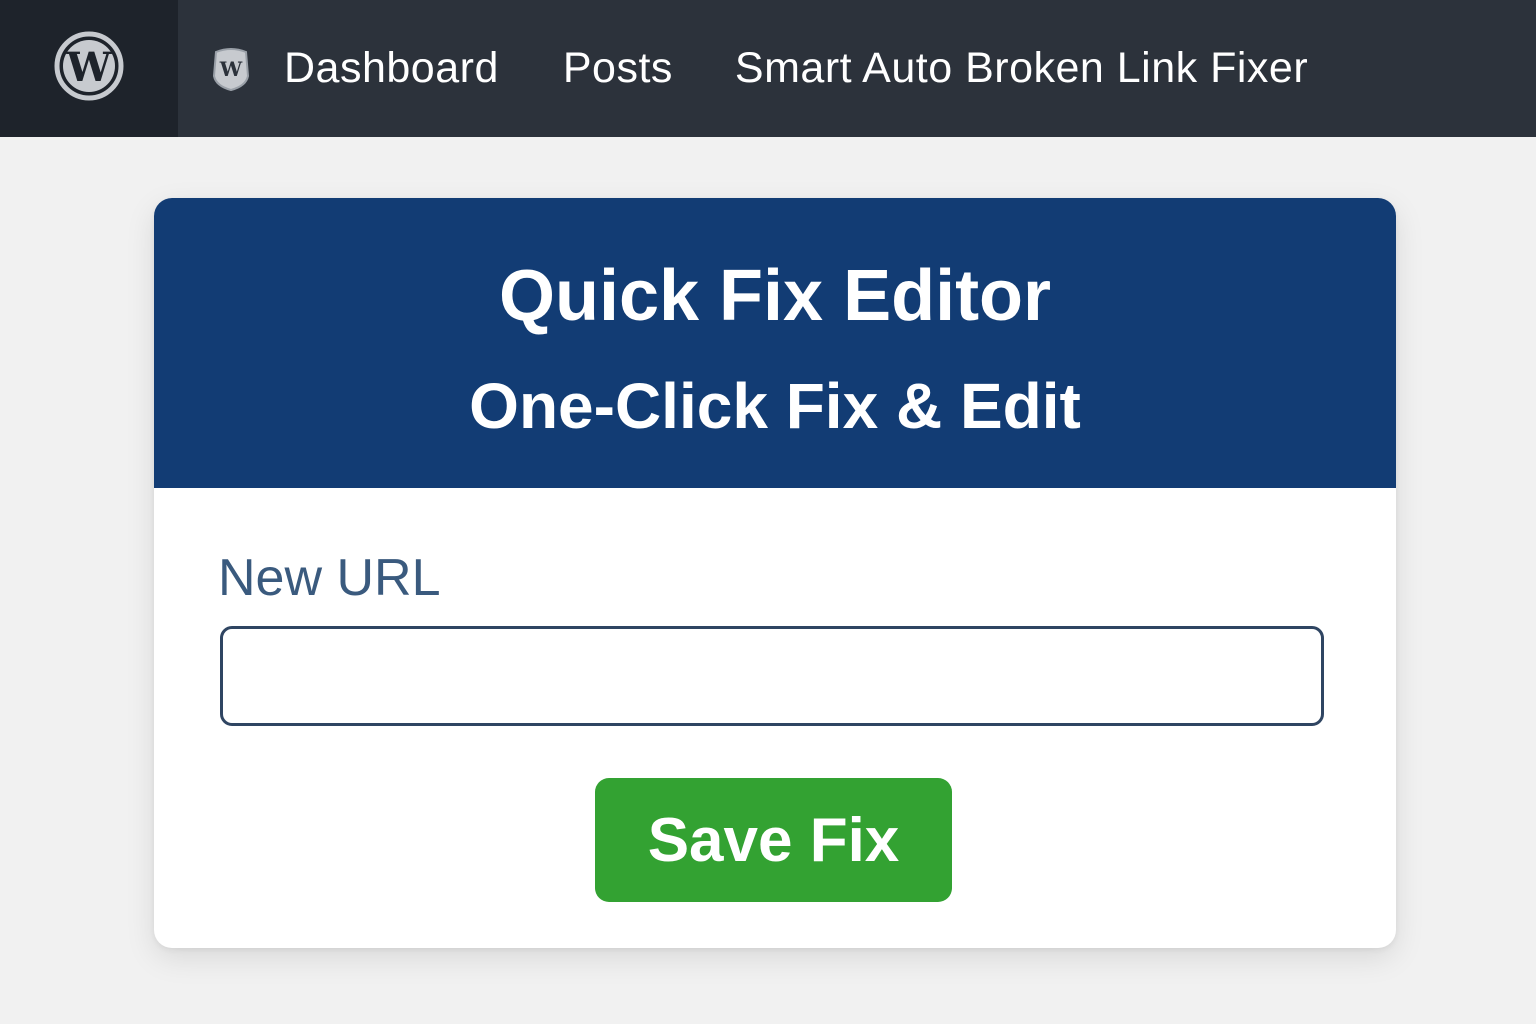 Image resolution: width=1536 pixels, height=1024 pixels. Describe the element at coordinates (391, 68) in the screenshot. I see `nav-dashboard: Dashboard` at that location.